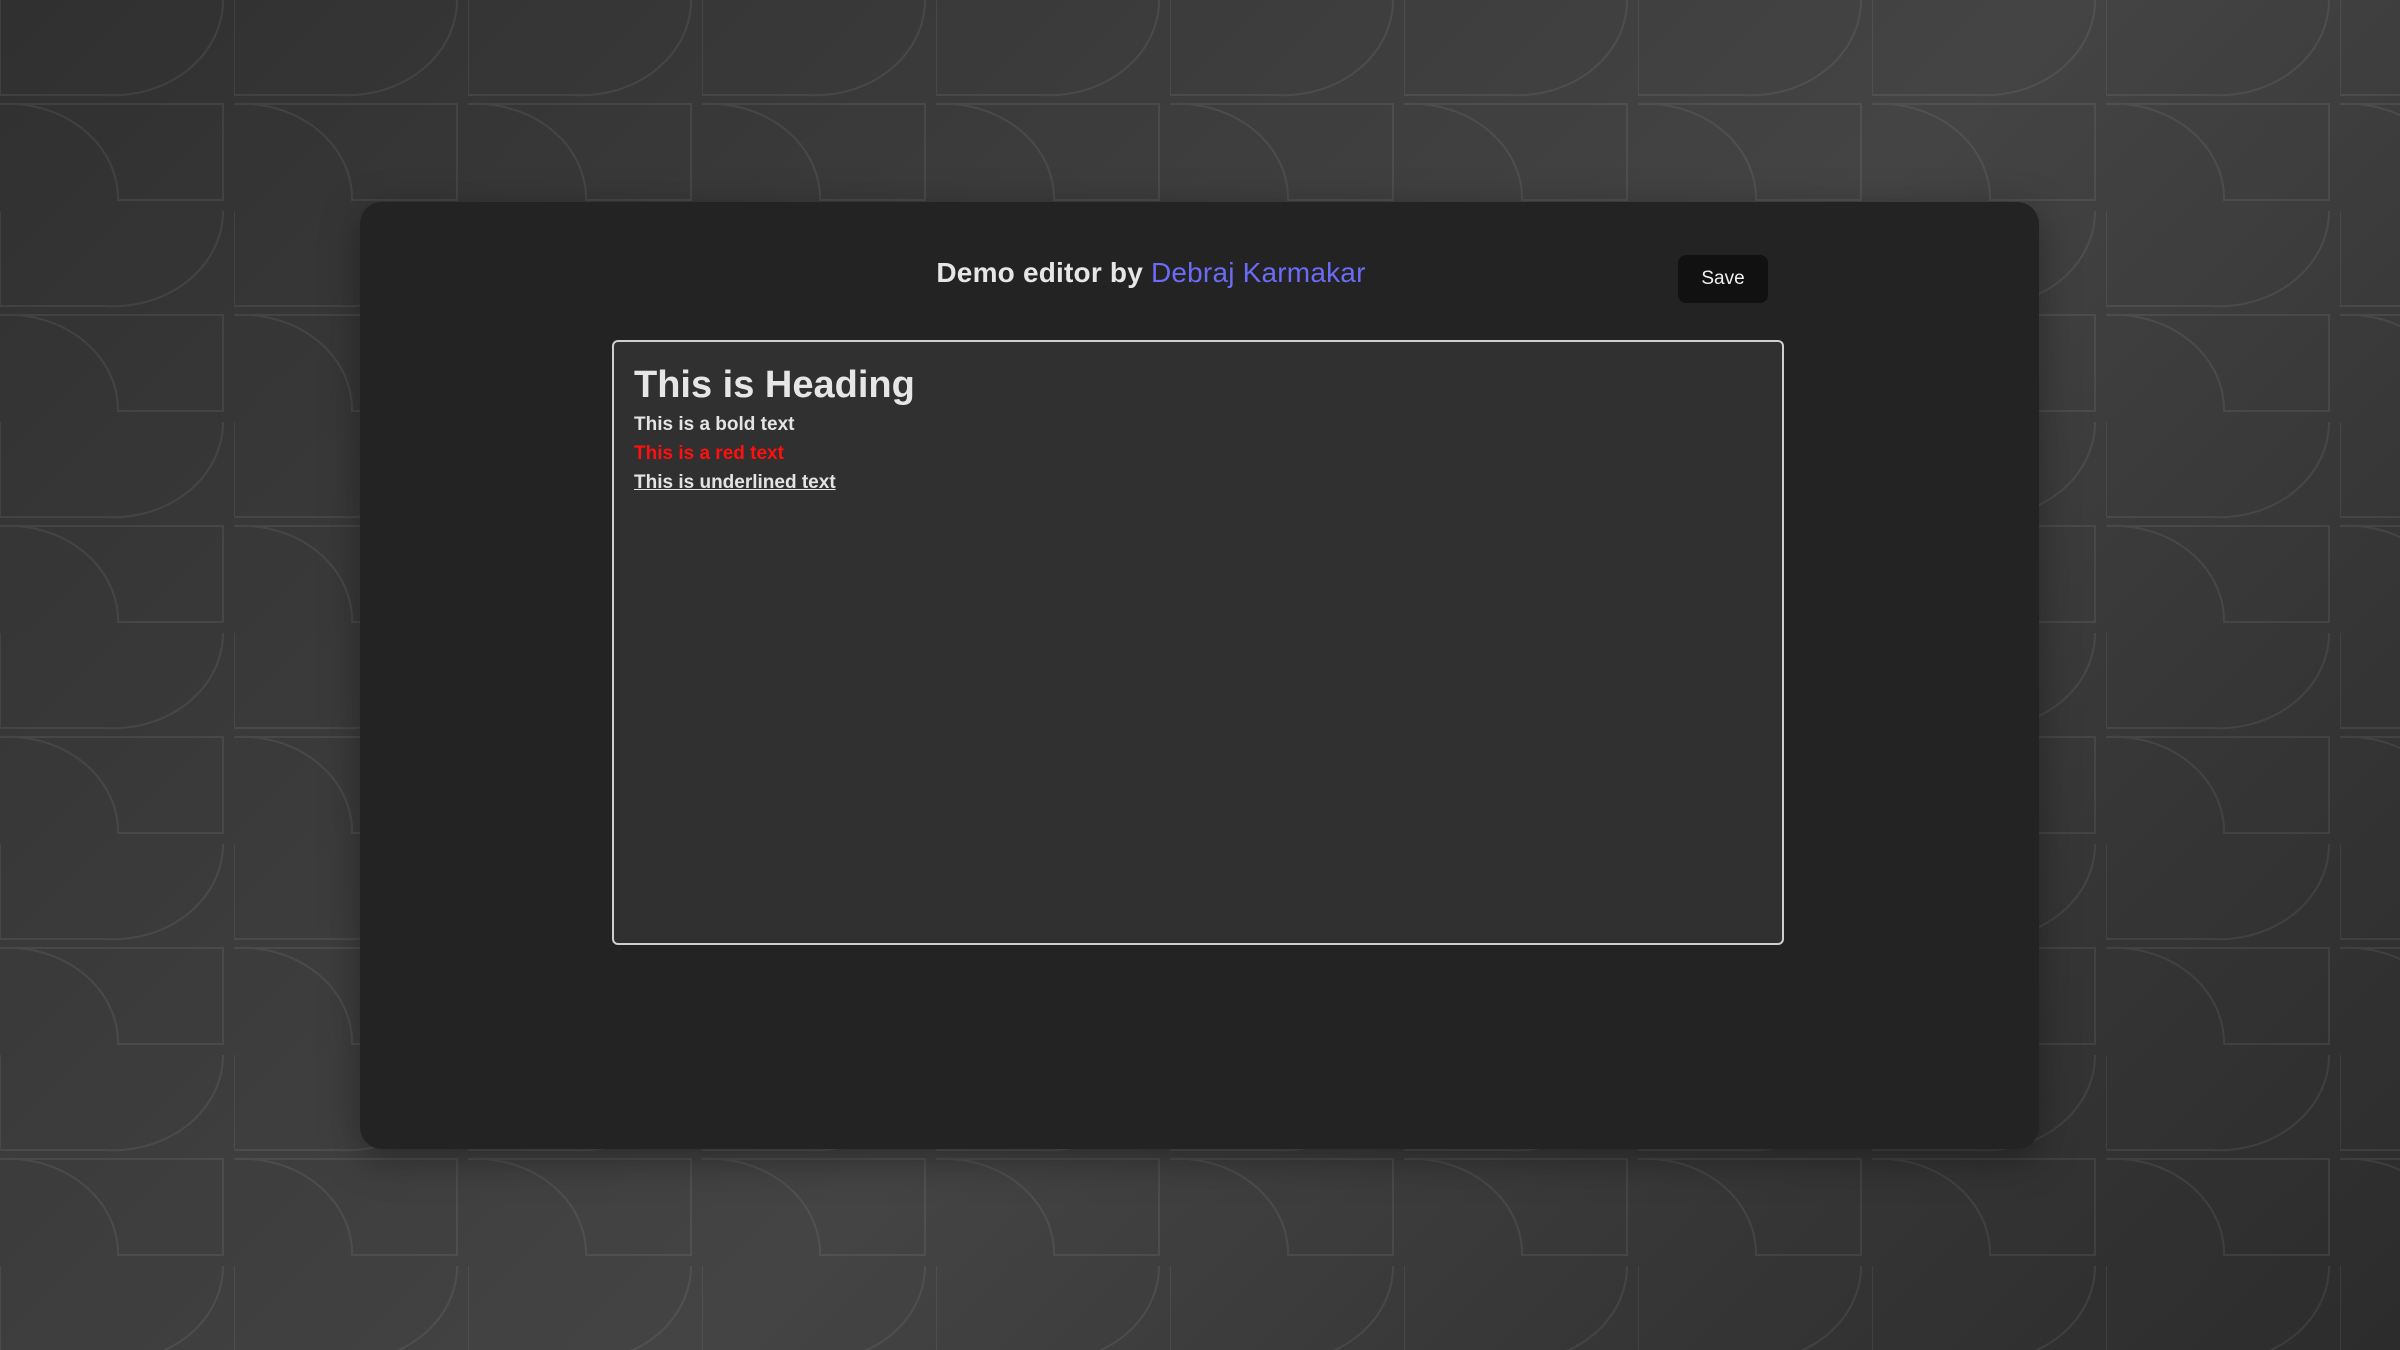 This screenshot has height=1350, width=2400. Describe the element at coordinates (1198, 385) in the screenshot. I see `editor-heading: This is Heading` at that location.